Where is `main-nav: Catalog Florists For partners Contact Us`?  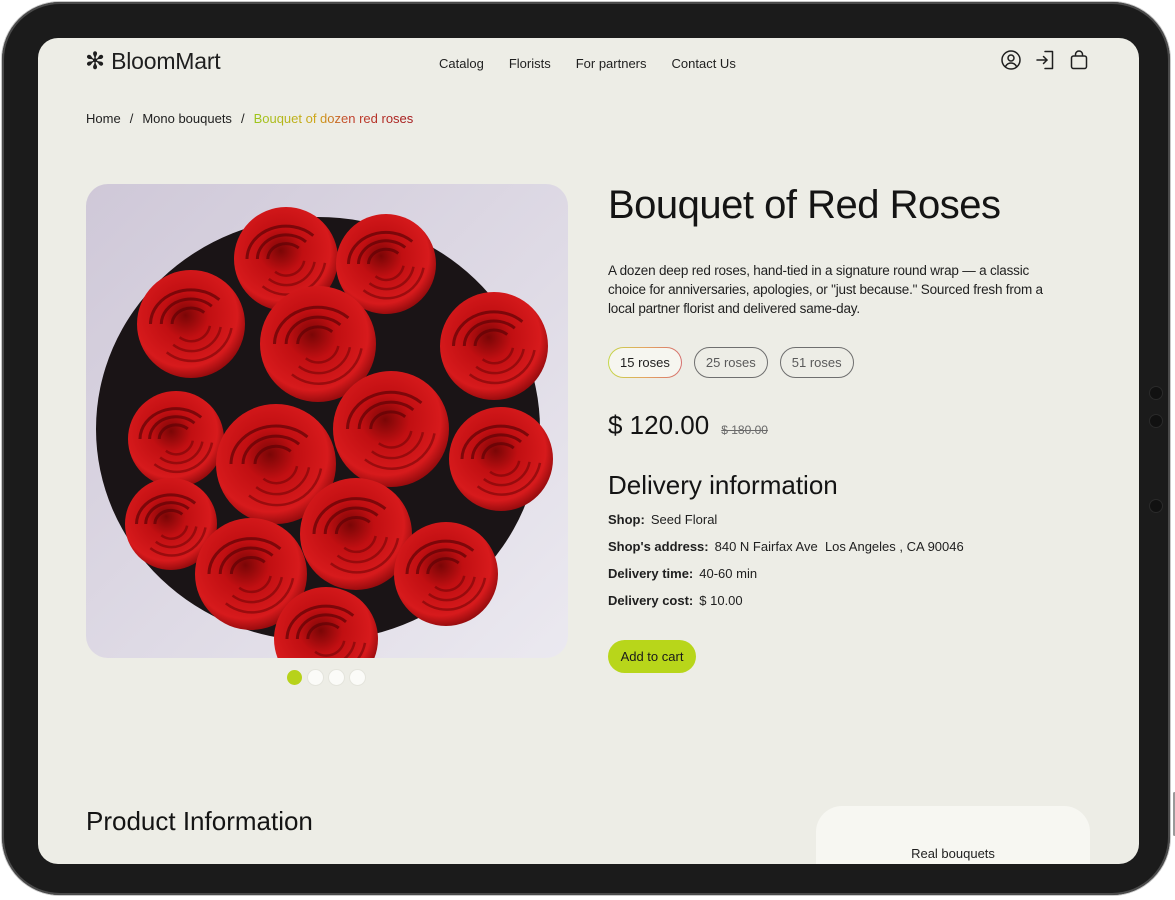 main-nav: Catalog Florists For partners Contact Us is located at coordinates (587, 63).